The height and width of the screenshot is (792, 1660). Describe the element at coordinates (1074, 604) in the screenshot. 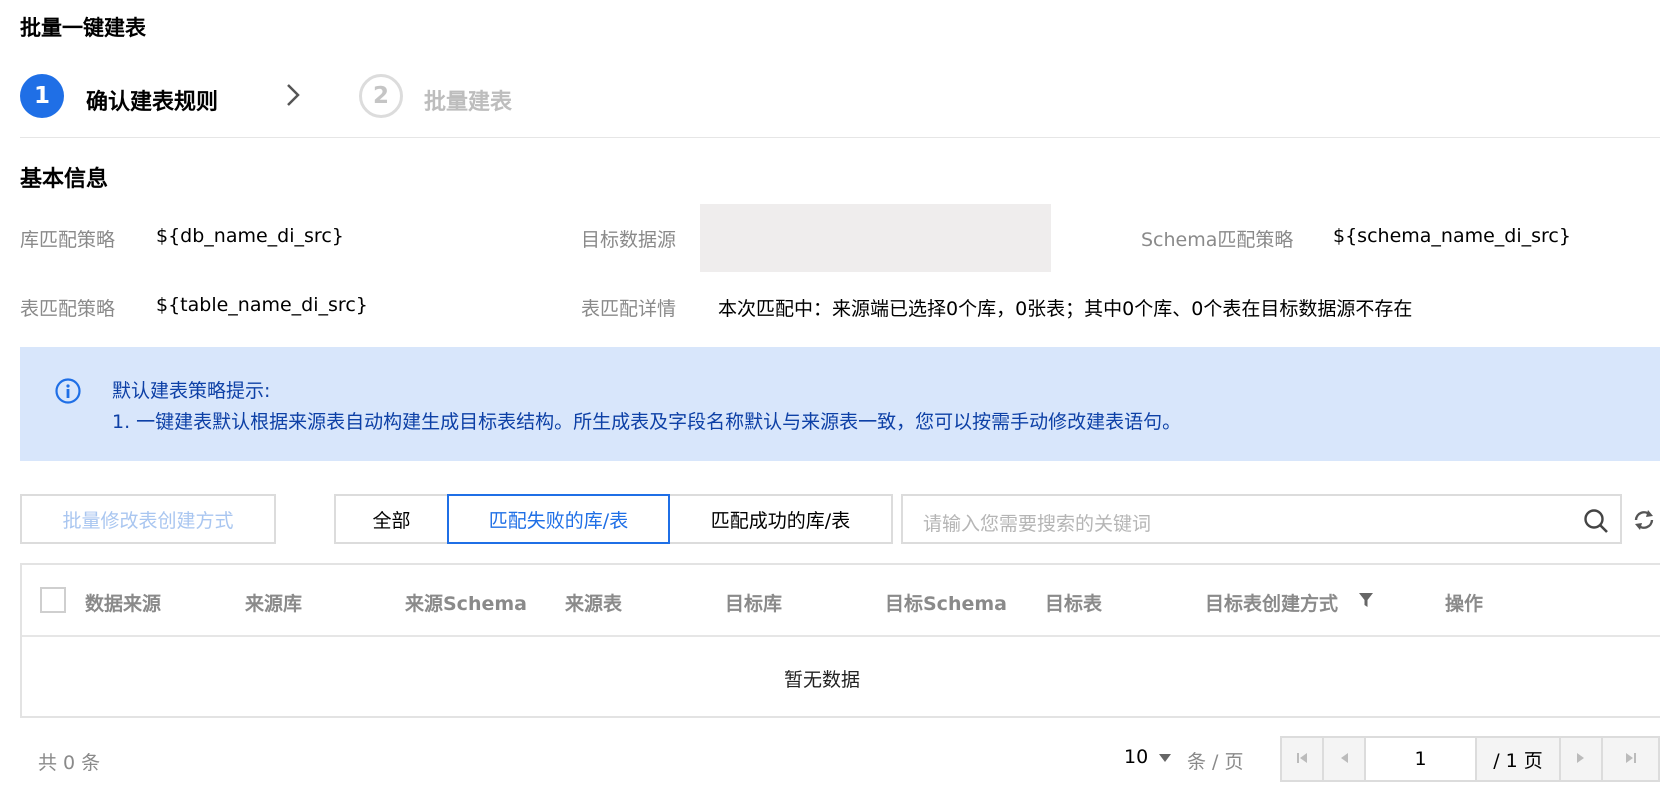

I see `column-header-target-table: 目标表` at that location.